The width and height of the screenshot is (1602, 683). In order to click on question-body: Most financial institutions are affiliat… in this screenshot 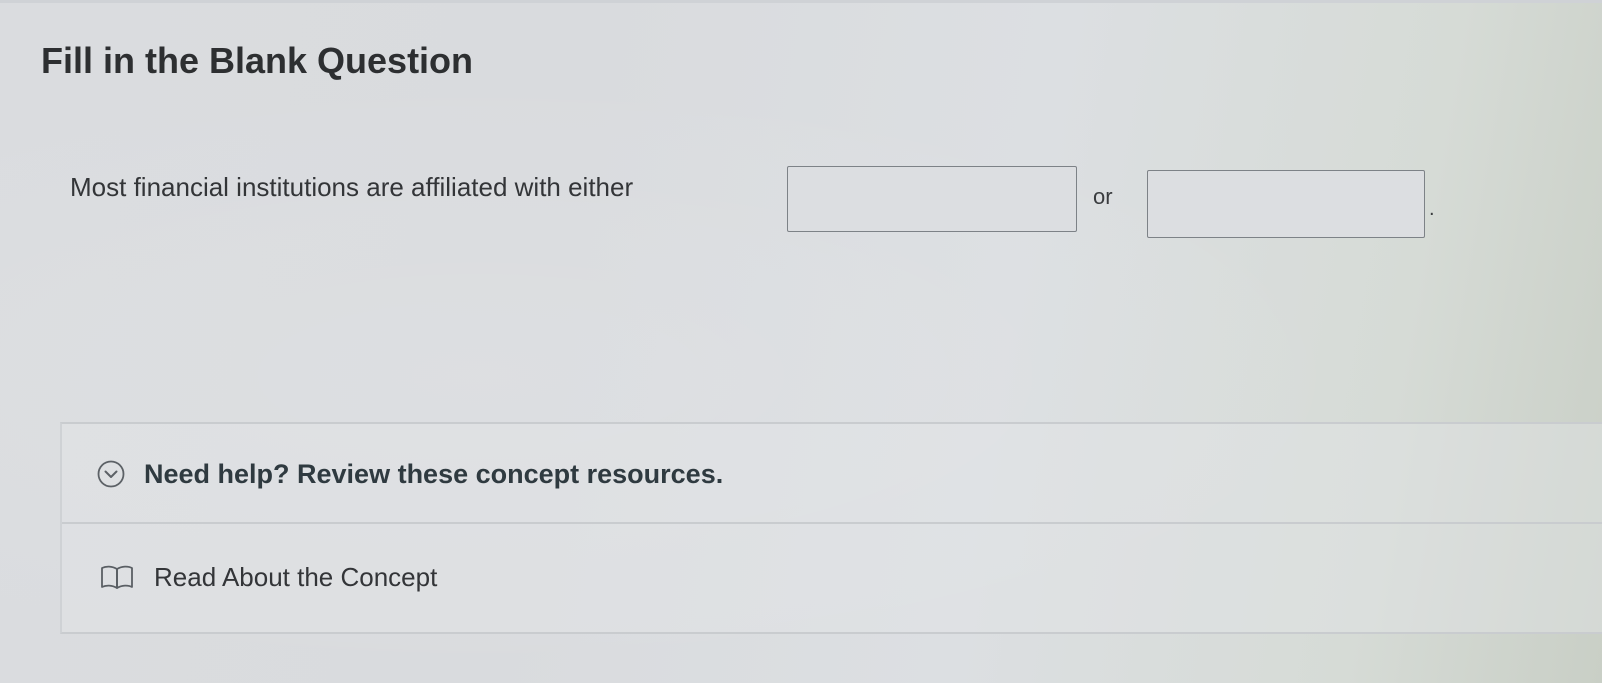, I will do `click(780, 200)`.